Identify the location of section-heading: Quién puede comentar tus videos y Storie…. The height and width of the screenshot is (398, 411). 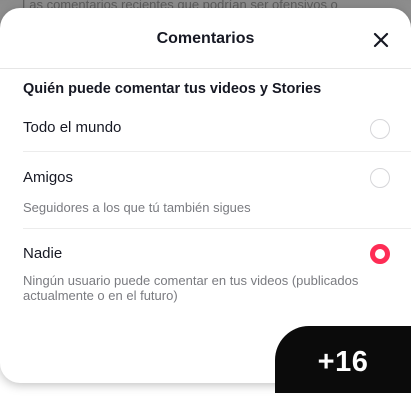
(172, 89).